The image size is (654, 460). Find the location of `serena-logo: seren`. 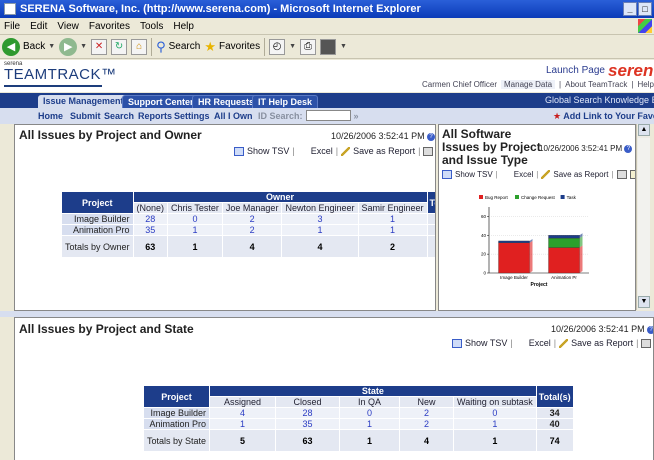

serena-logo: seren is located at coordinates (631, 70).